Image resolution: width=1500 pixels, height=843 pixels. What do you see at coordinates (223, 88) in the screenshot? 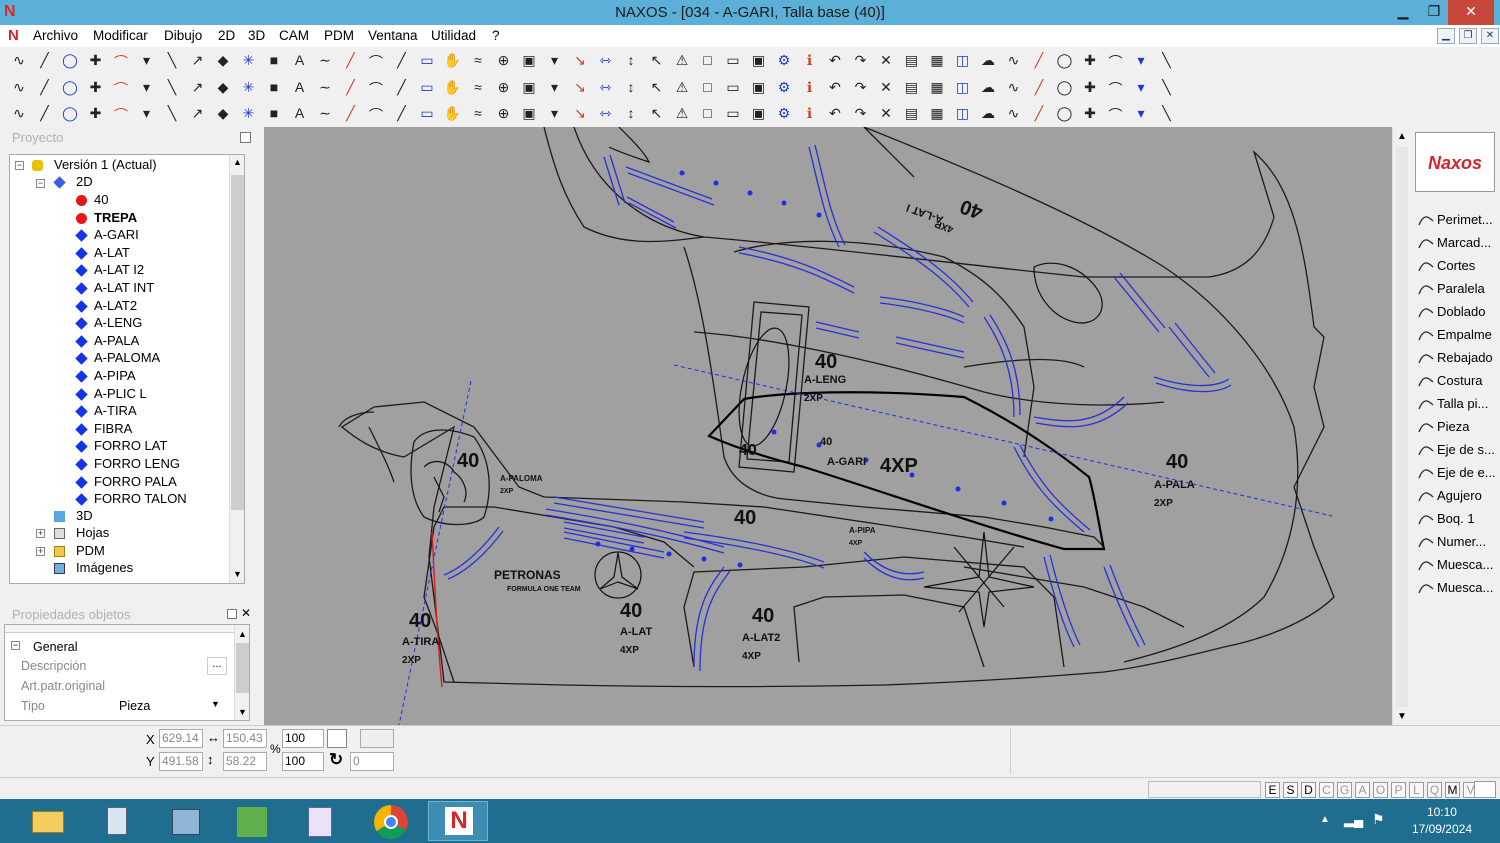
I see `toolbar-tool-icon: ◆` at bounding box center [223, 88].